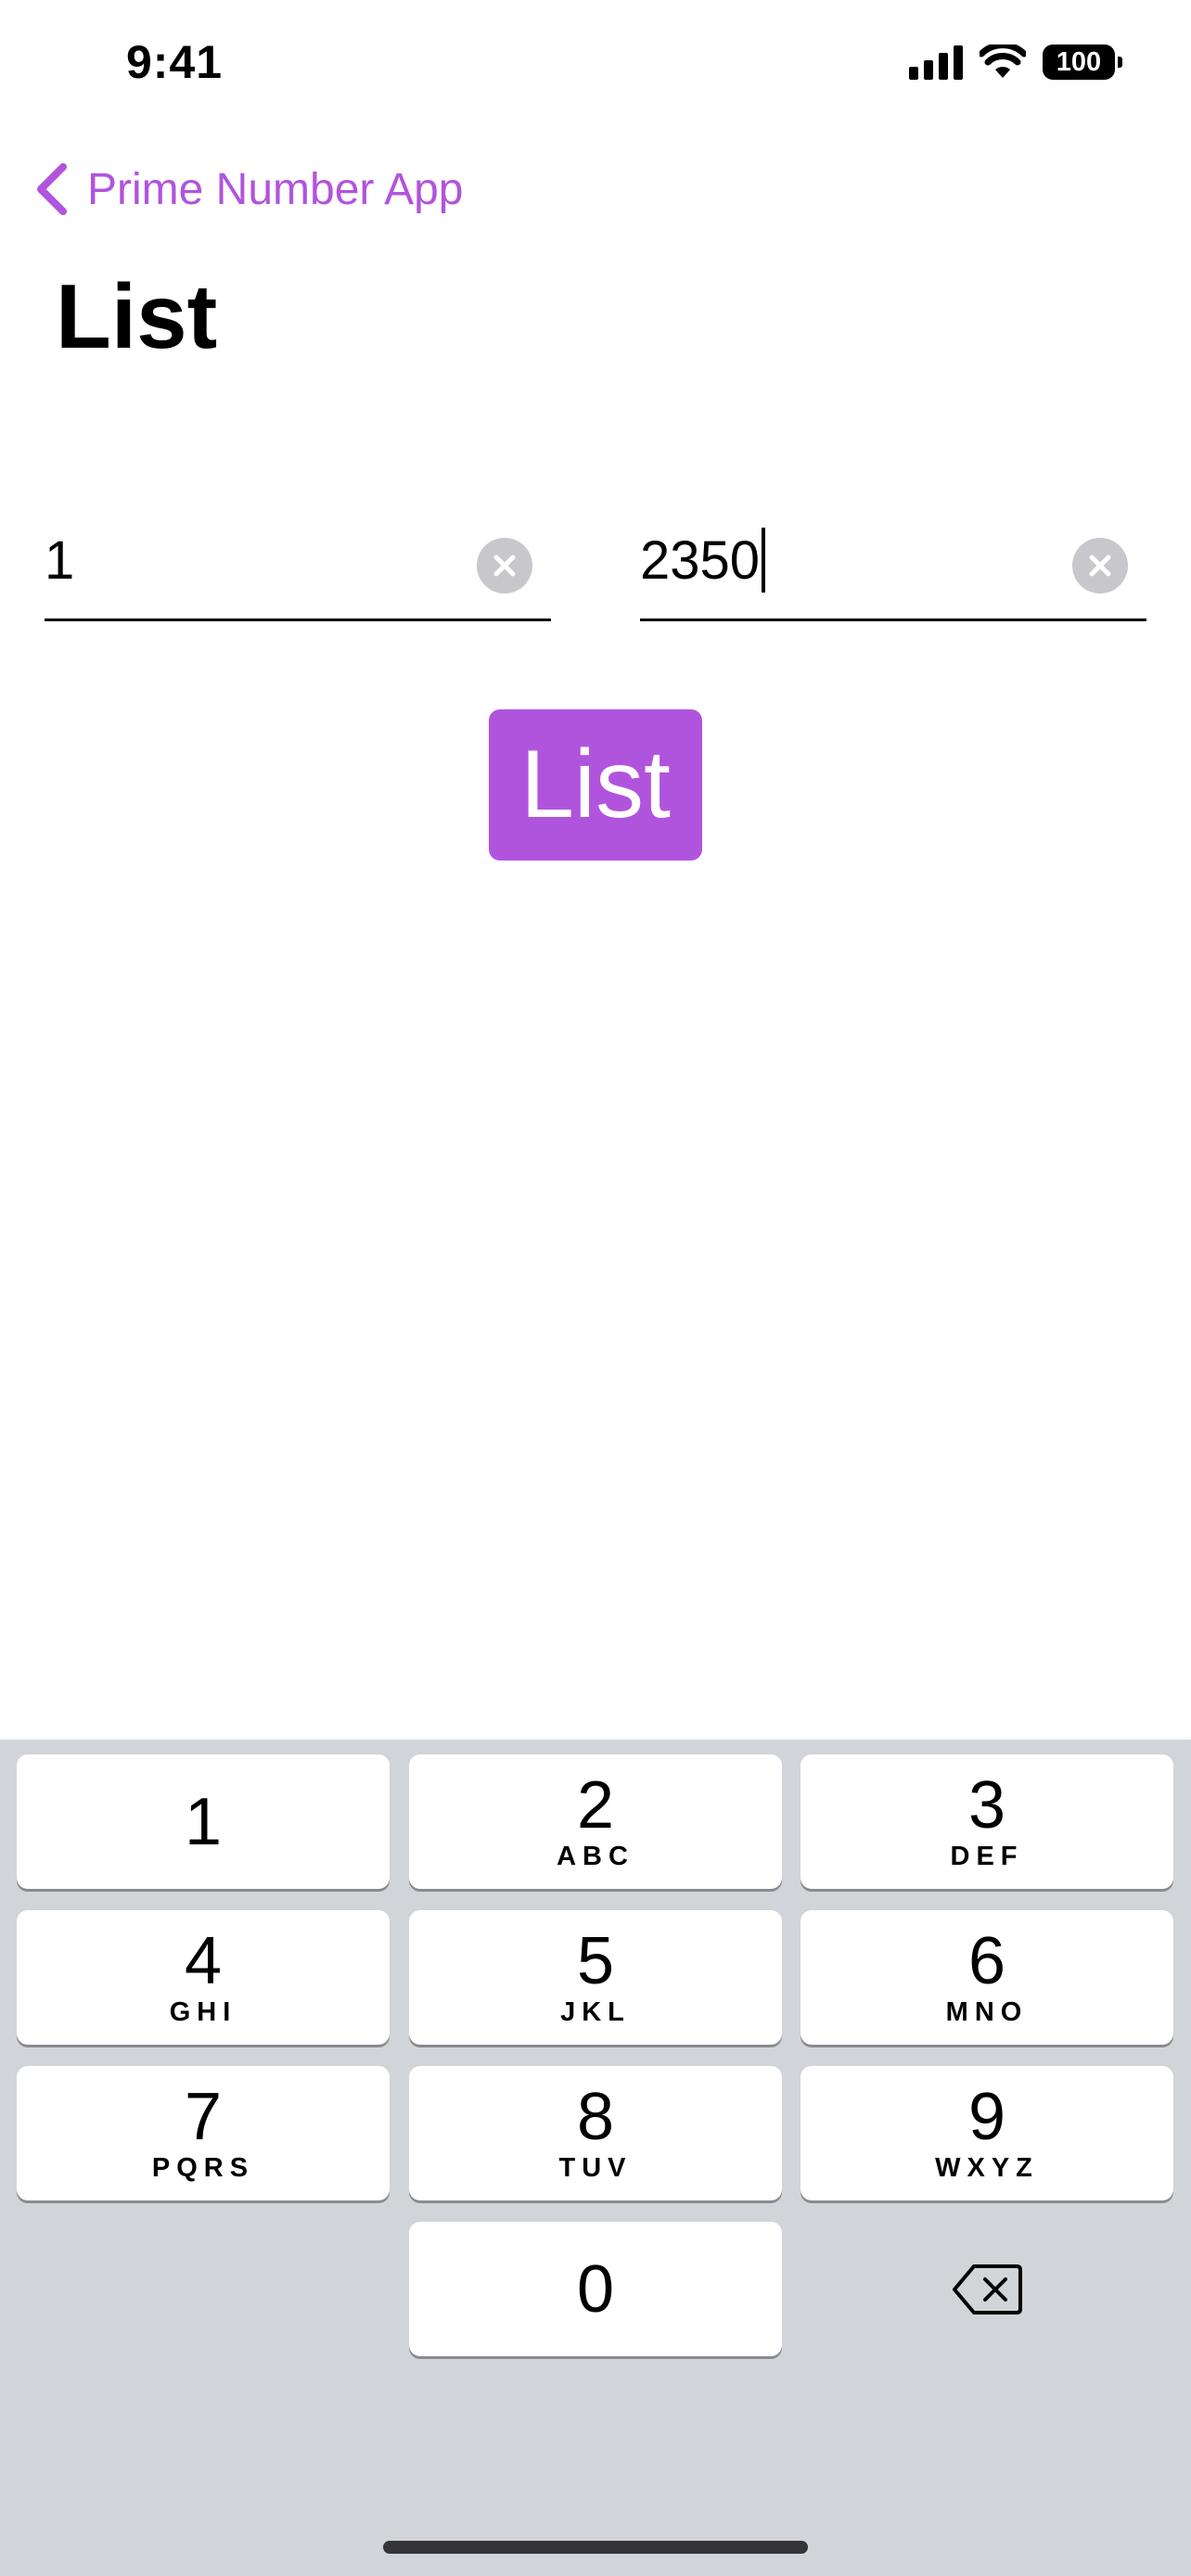 This screenshot has width=1191, height=2576. I want to click on key-5: 5 JKL, so click(595, 1978).